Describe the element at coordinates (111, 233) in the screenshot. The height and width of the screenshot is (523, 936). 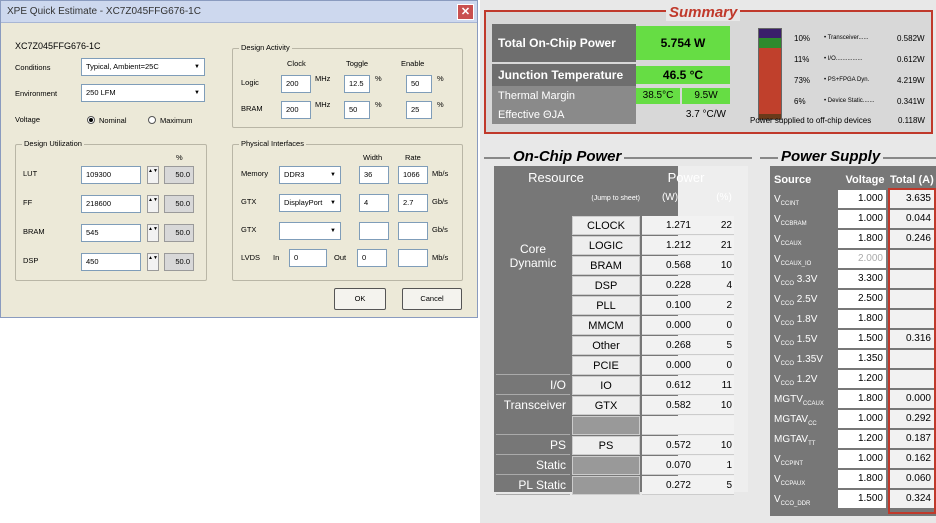
I see `utilization-value-input: 545` at that location.